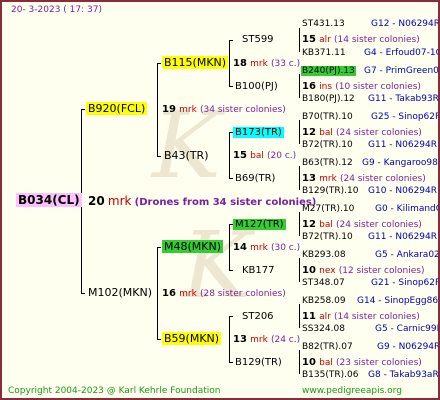 Image resolution: width=440 pixels, height=400 pixels. I want to click on gen2-queen: B43(TR), so click(186, 155).